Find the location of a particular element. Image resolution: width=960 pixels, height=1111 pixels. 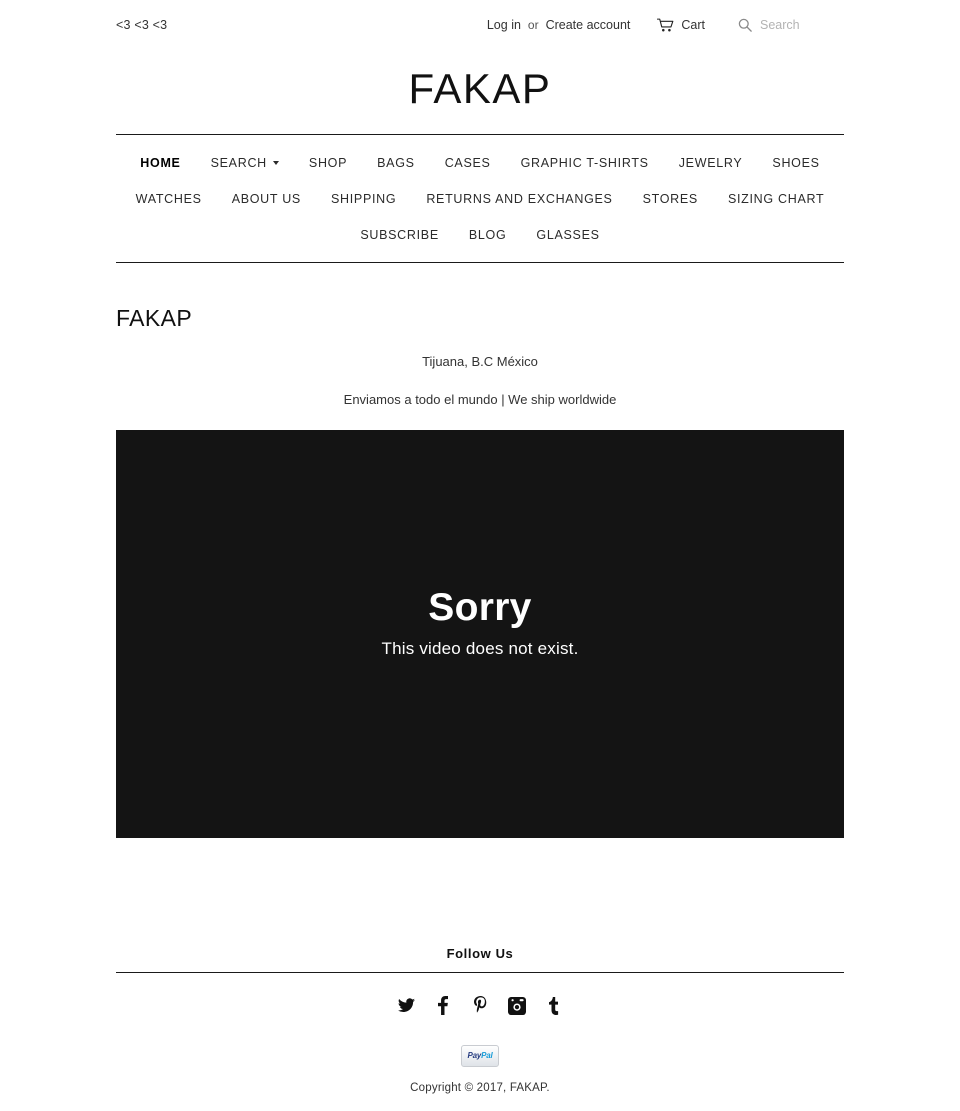

nav-item-label: JEWELRY is located at coordinates (710, 163).